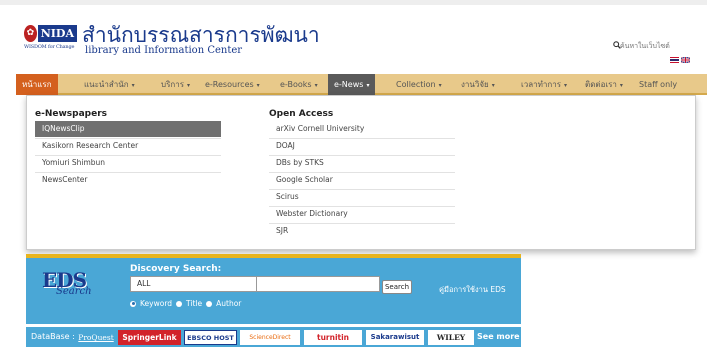 The image size is (707, 354). I want to click on site-title-thai: สำนักบรรณสารการพัฒนา, so click(201, 35).